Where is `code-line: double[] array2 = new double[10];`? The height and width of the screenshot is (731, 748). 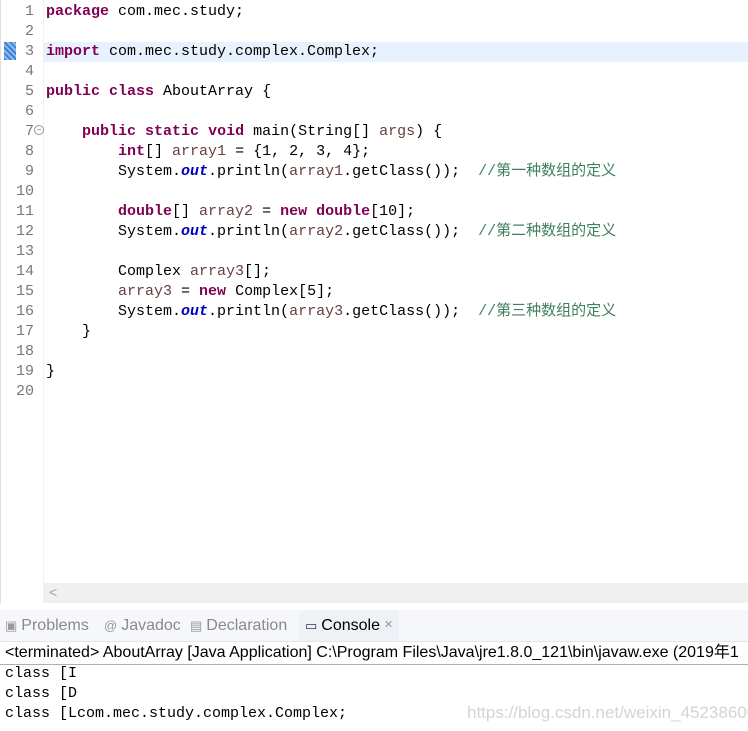 code-line: double[] array2 = new double[10]; is located at coordinates (230, 212).